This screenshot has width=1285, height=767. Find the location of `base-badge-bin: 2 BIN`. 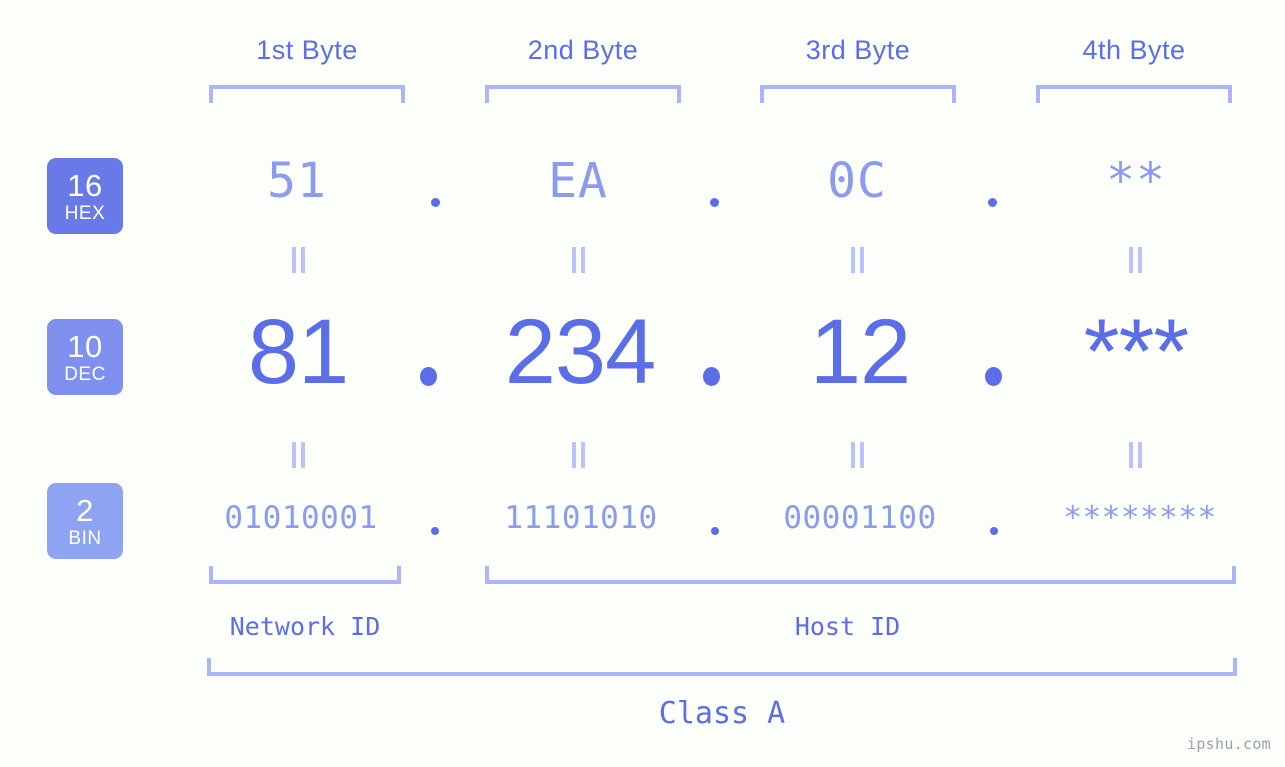

base-badge-bin: 2 BIN is located at coordinates (85, 521).